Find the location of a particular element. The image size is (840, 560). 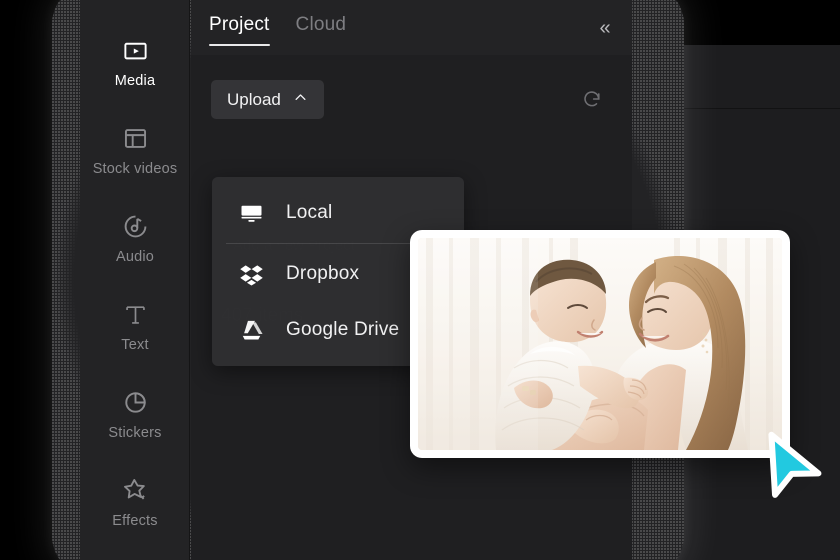

sidebar-item-media: Media is located at coordinates (135, 62).